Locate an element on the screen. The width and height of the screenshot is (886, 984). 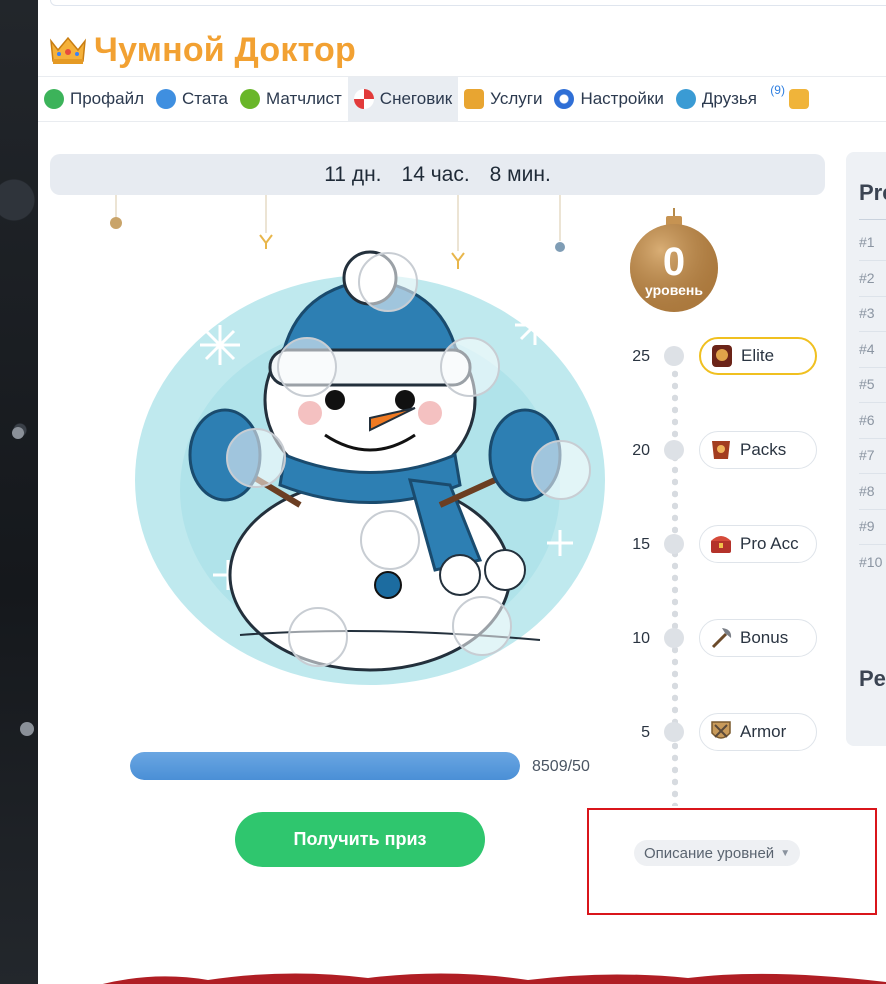
reward-elite: Elite is located at coordinates (758, 356).